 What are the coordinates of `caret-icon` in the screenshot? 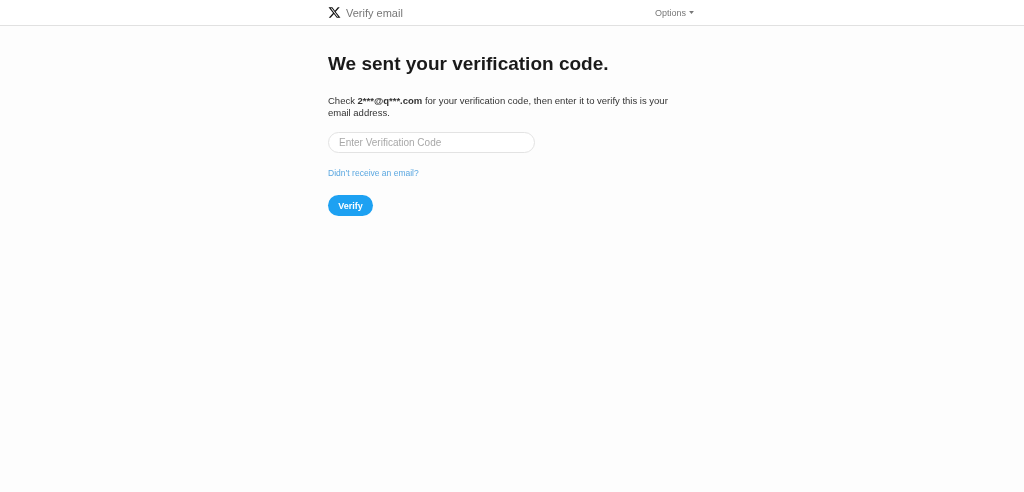 It's located at (691, 12).